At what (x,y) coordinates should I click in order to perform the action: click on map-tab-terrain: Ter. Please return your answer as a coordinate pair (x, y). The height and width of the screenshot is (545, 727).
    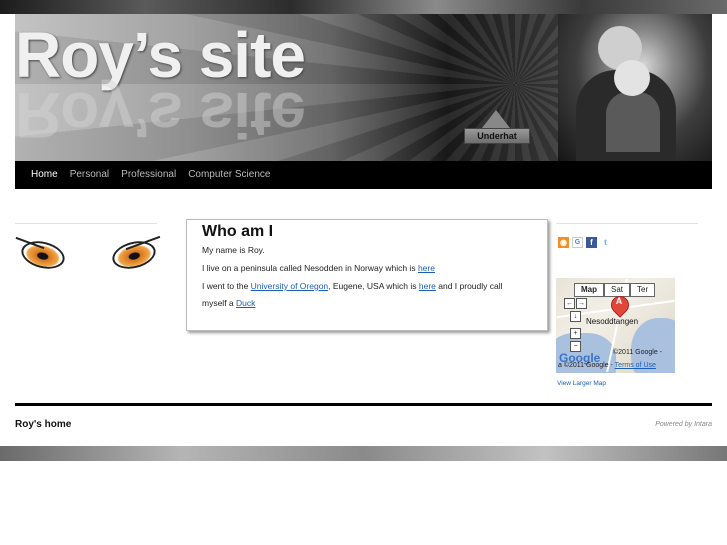
    Looking at the image, I should click on (643, 290).